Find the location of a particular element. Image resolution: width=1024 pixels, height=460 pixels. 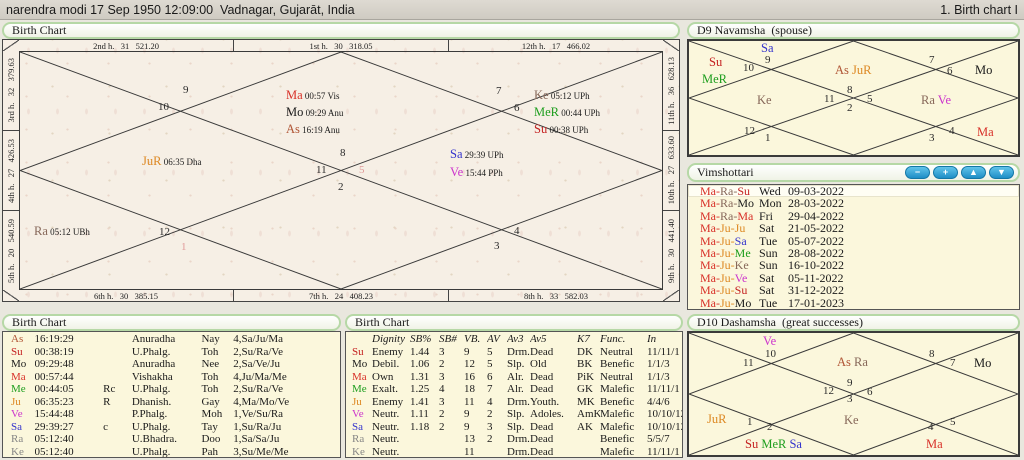

house-number: 3 is located at coordinates (497, 246).